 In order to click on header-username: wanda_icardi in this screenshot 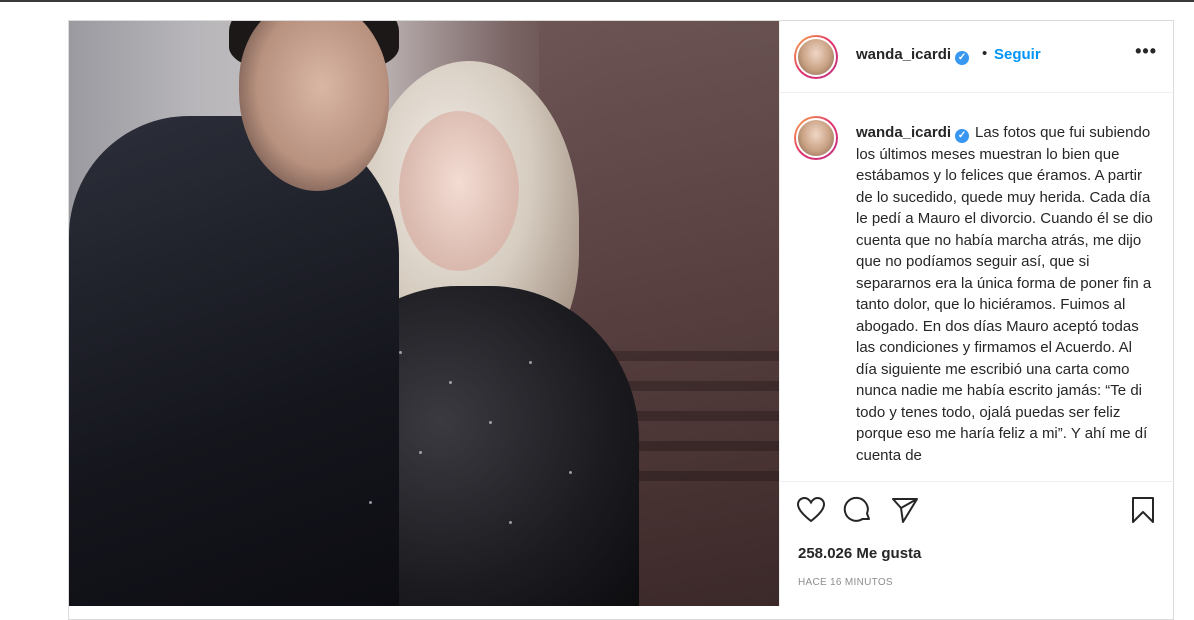, I will do `click(903, 54)`.